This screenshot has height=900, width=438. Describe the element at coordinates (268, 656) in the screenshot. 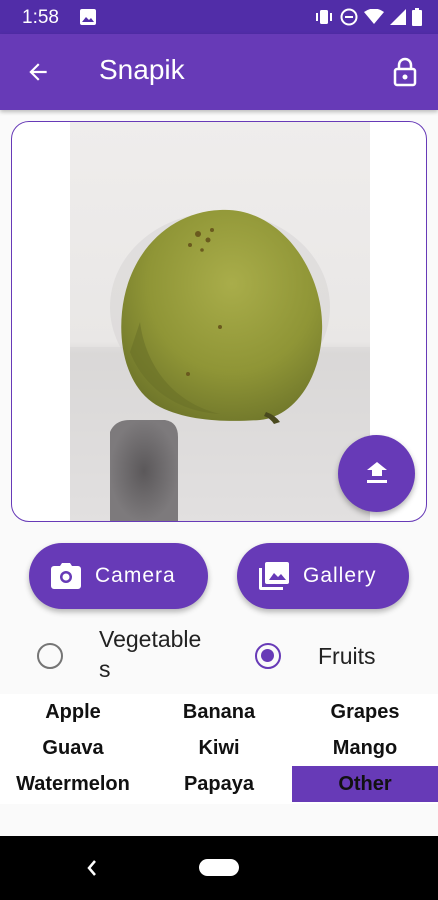

I see `fruits-radio` at that location.